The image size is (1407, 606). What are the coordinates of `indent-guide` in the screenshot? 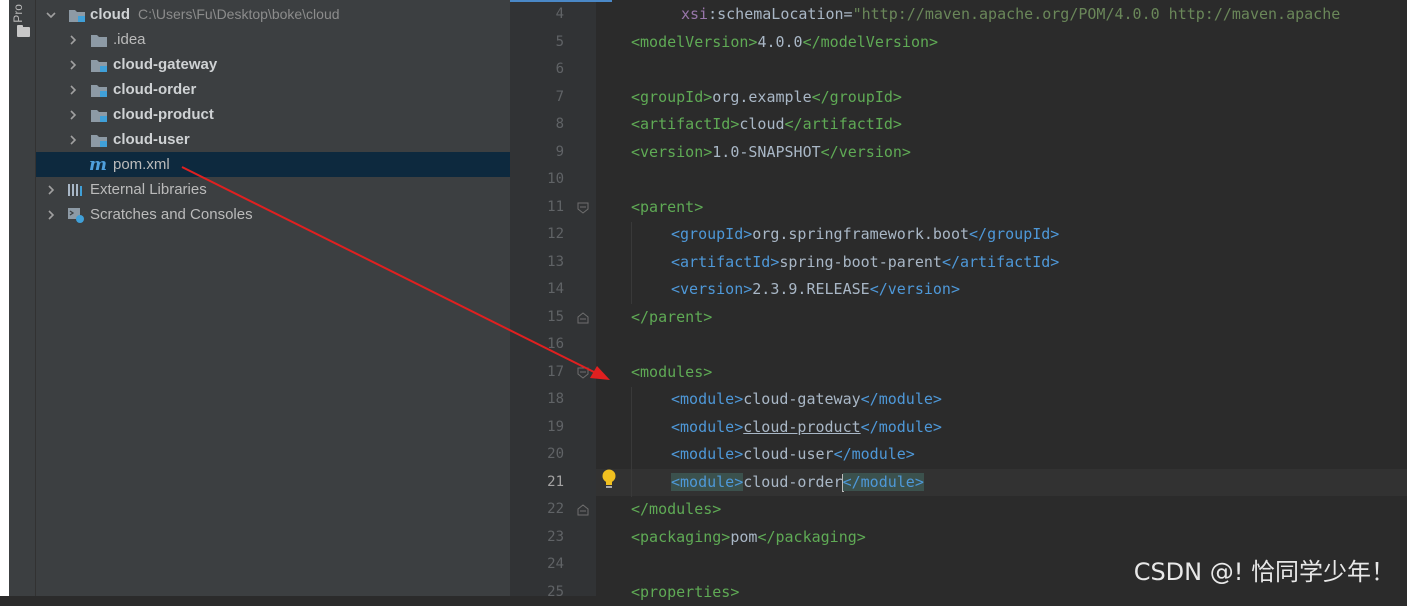 It's located at (631, 263).